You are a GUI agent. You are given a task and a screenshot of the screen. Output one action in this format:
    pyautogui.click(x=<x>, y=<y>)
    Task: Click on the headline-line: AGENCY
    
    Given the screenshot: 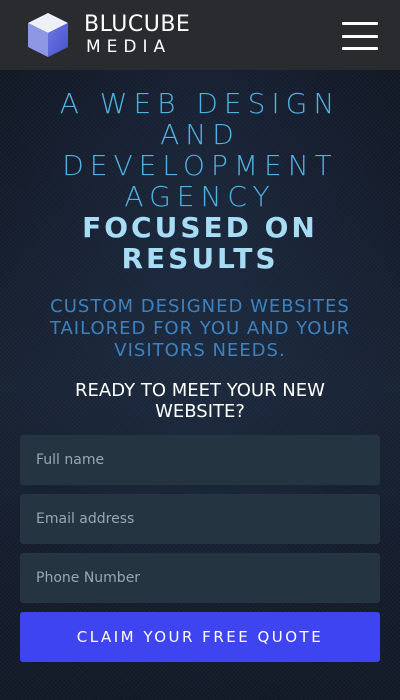 What is the action you would take?
    pyautogui.click(x=200, y=196)
    